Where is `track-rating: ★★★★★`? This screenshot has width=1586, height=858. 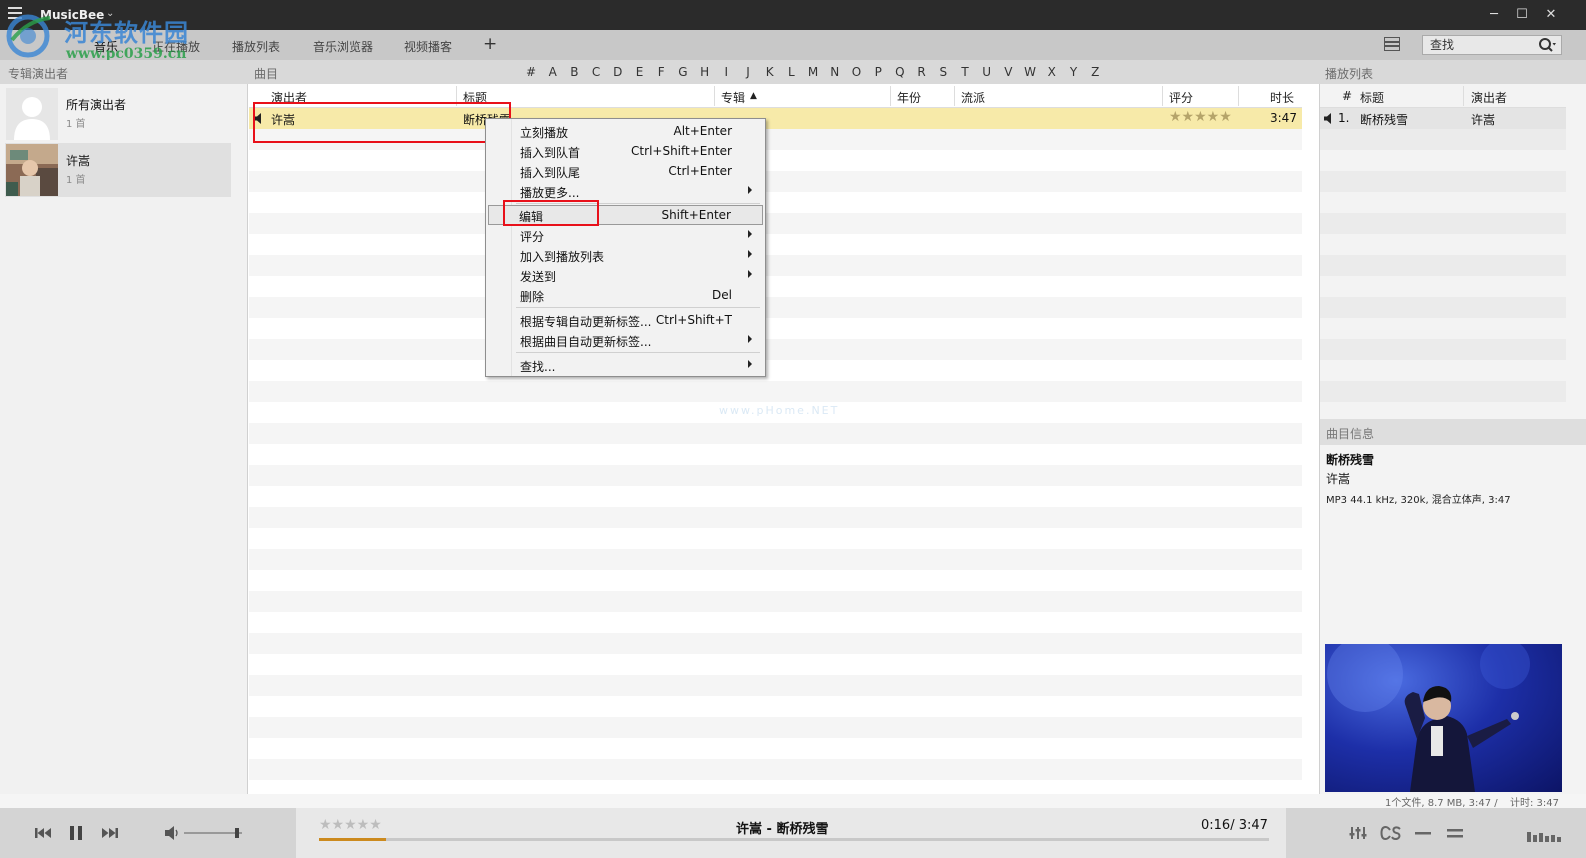
track-rating: ★★★★★ is located at coordinates (1200, 117).